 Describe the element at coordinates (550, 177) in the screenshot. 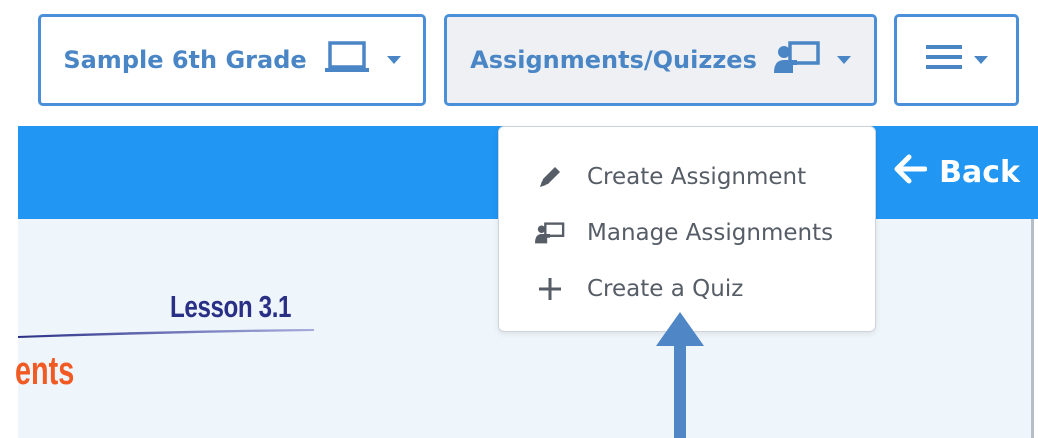

I see `pencil-icon` at that location.